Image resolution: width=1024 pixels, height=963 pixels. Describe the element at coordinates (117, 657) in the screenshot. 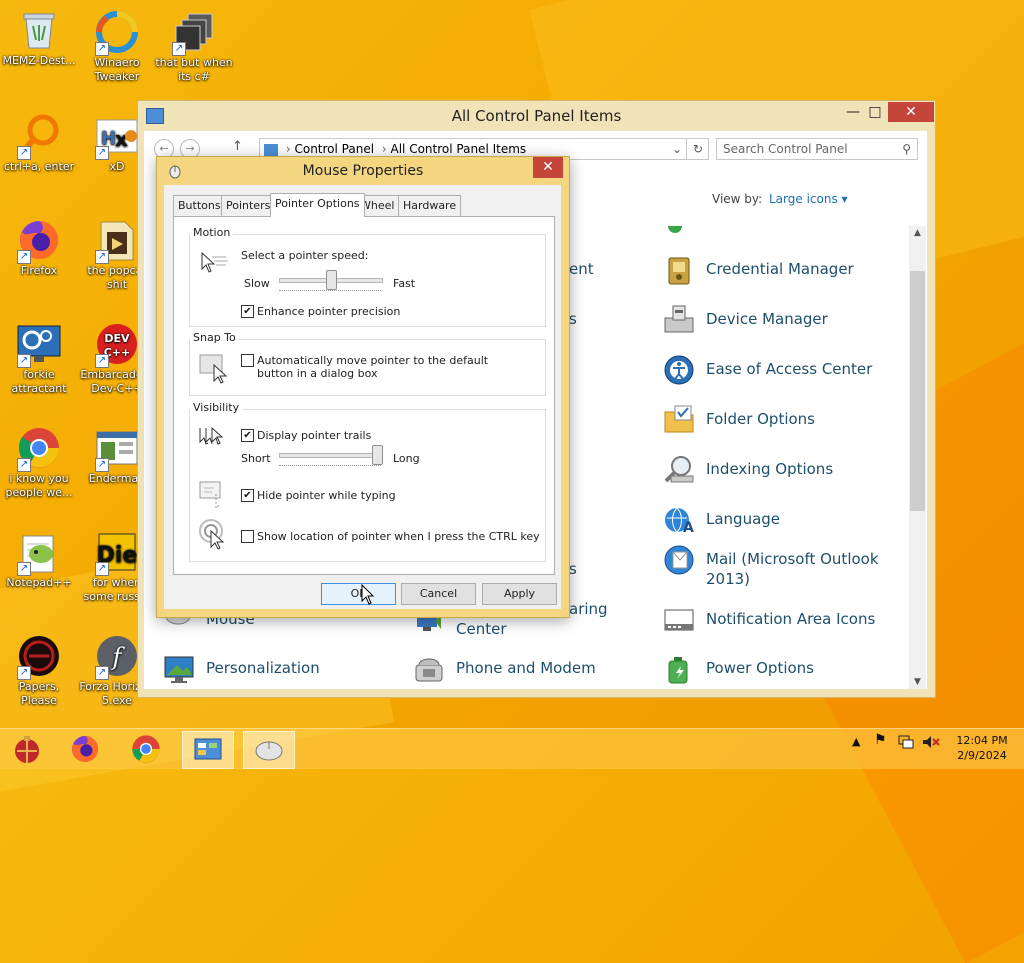

I see `flash-icon: f ↗` at that location.